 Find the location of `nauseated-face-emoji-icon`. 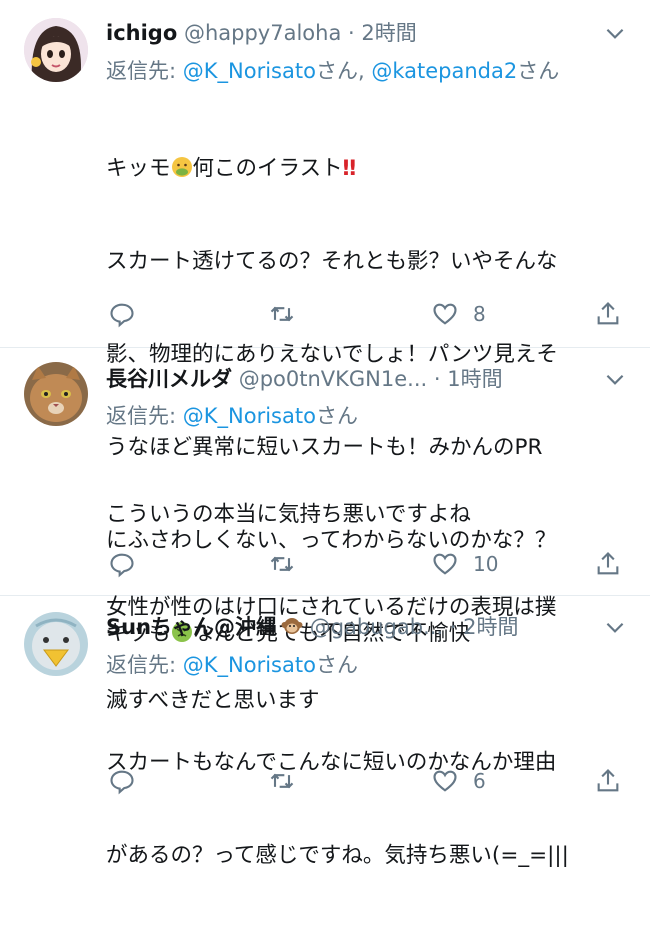

nauseated-face-emoji-icon is located at coordinates (181, 167).